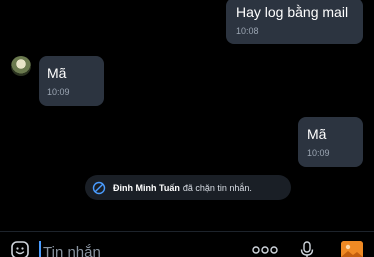 The image size is (374, 257). What do you see at coordinates (20, 248) in the screenshot?
I see `emoji-icon` at bounding box center [20, 248].